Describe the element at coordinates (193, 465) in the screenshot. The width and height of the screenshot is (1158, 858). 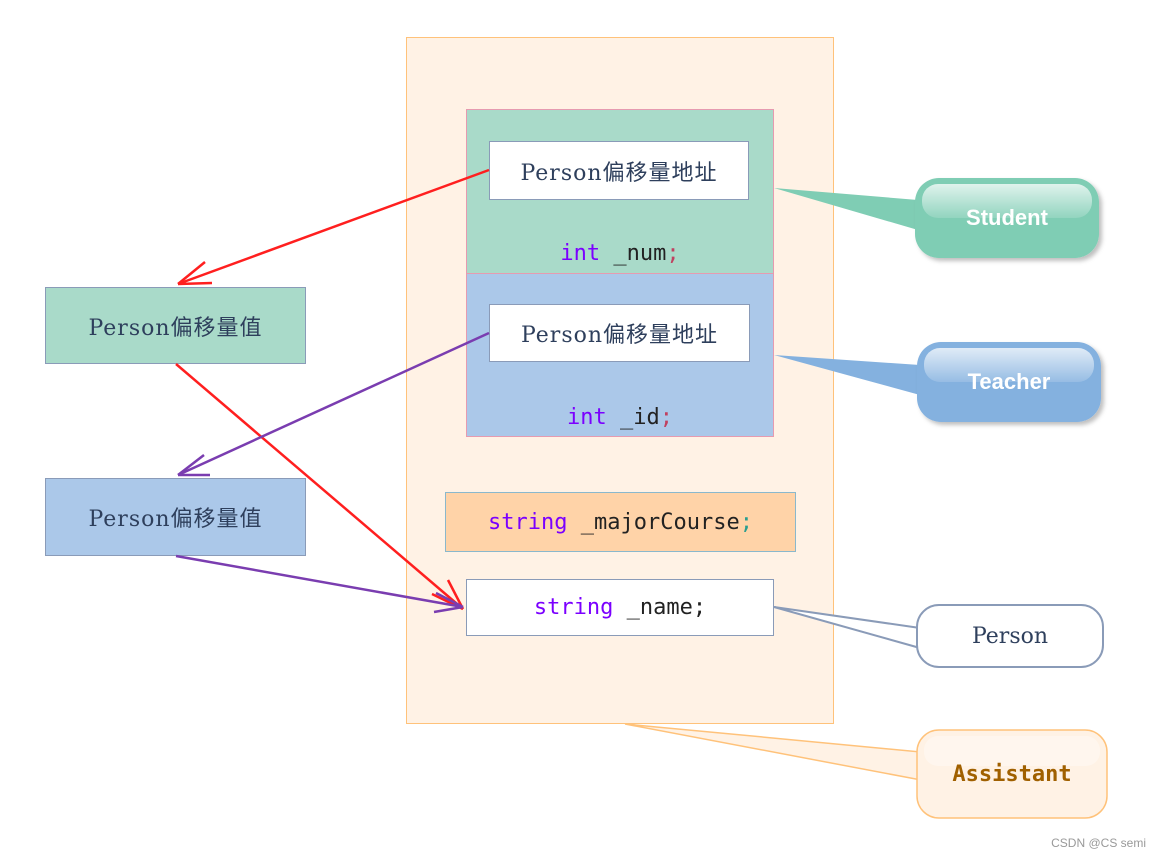
I see `arrow-head-teacher-offset` at that location.